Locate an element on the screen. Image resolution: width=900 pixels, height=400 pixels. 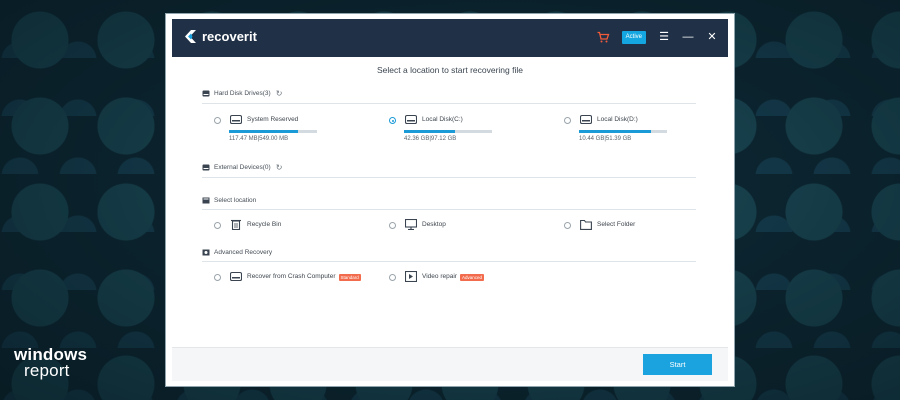
section-hard-disk-drives: Hard Disk Drives(3) ↻ is located at coordinates (242, 93).